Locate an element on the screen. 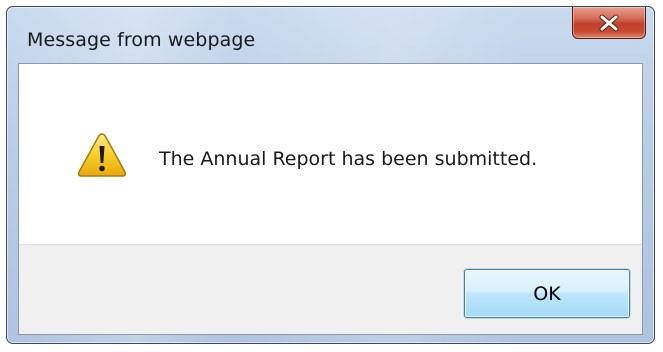 Image resolution: width=663 pixels, height=352 pixels. close-button is located at coordinates (609, 23).